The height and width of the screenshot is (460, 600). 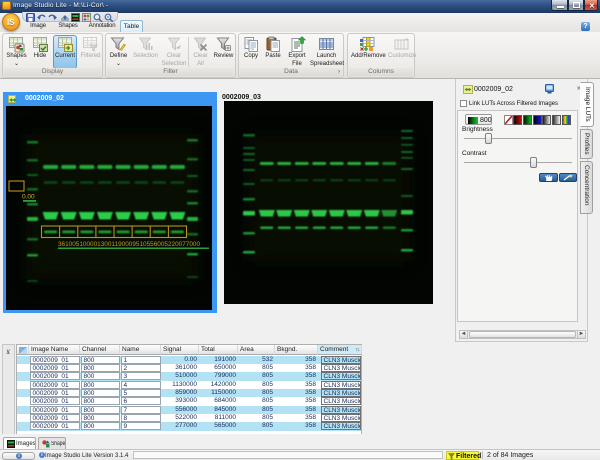 I want to click on svg-text:361005100001300119000951055600: 3610051000013001190009510556005220077000, so click(x=129, y=245).